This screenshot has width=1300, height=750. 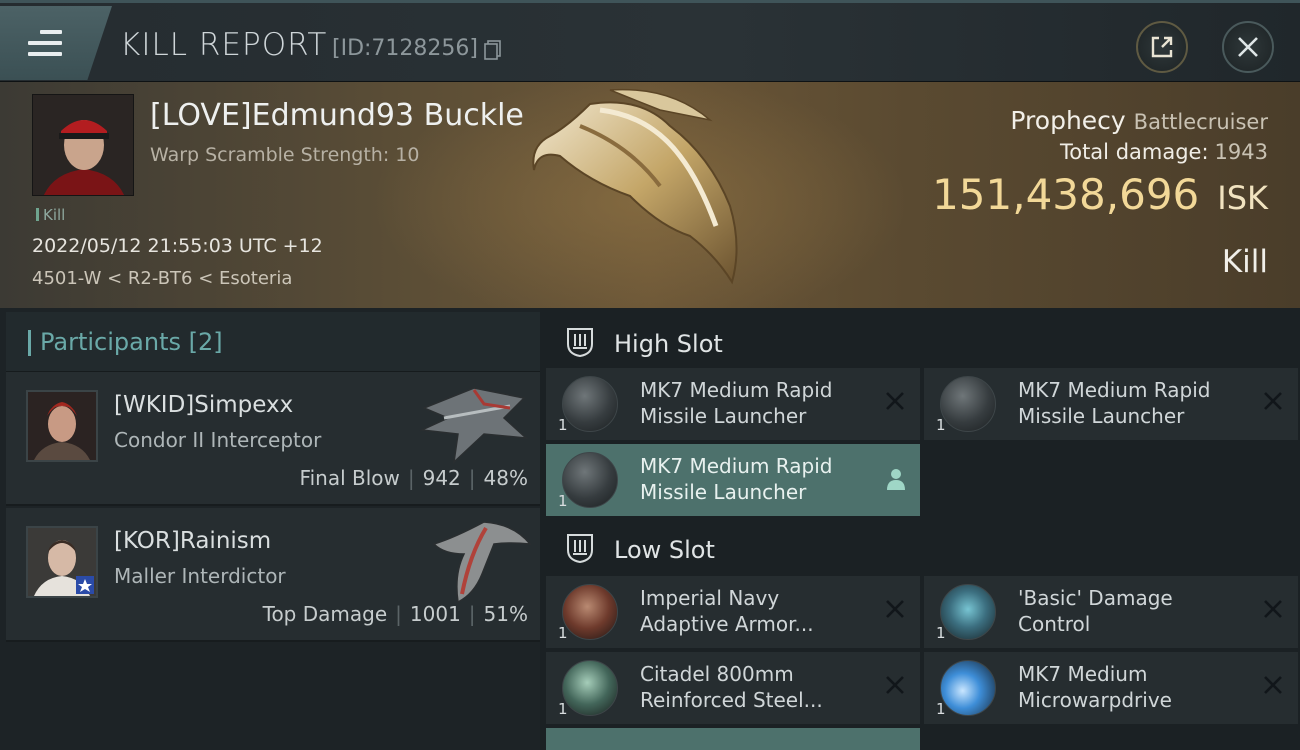 What do you see at coordinates (668, 344) in the screenshot?
I see `high-slot-label: High Slot` at bounding box center [668, 344].